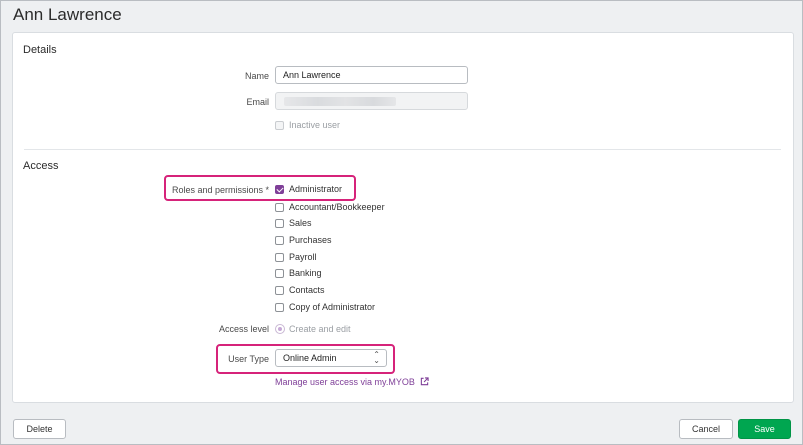 Image resolution: width=803 pixels, height=445 pixels. What do you see at coordinates (243, 329) in the screenshot?
I see `access-level-label: Access level` at bounding box center [243, 329].